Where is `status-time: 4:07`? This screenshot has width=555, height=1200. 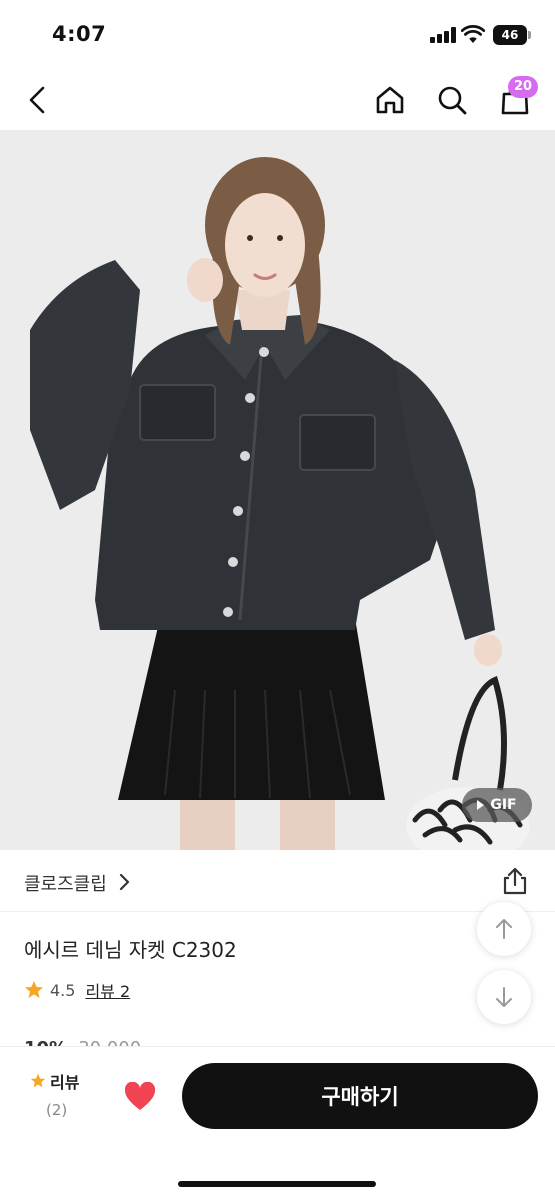 status-time: 4:07 is located at coordinates (79, 34).